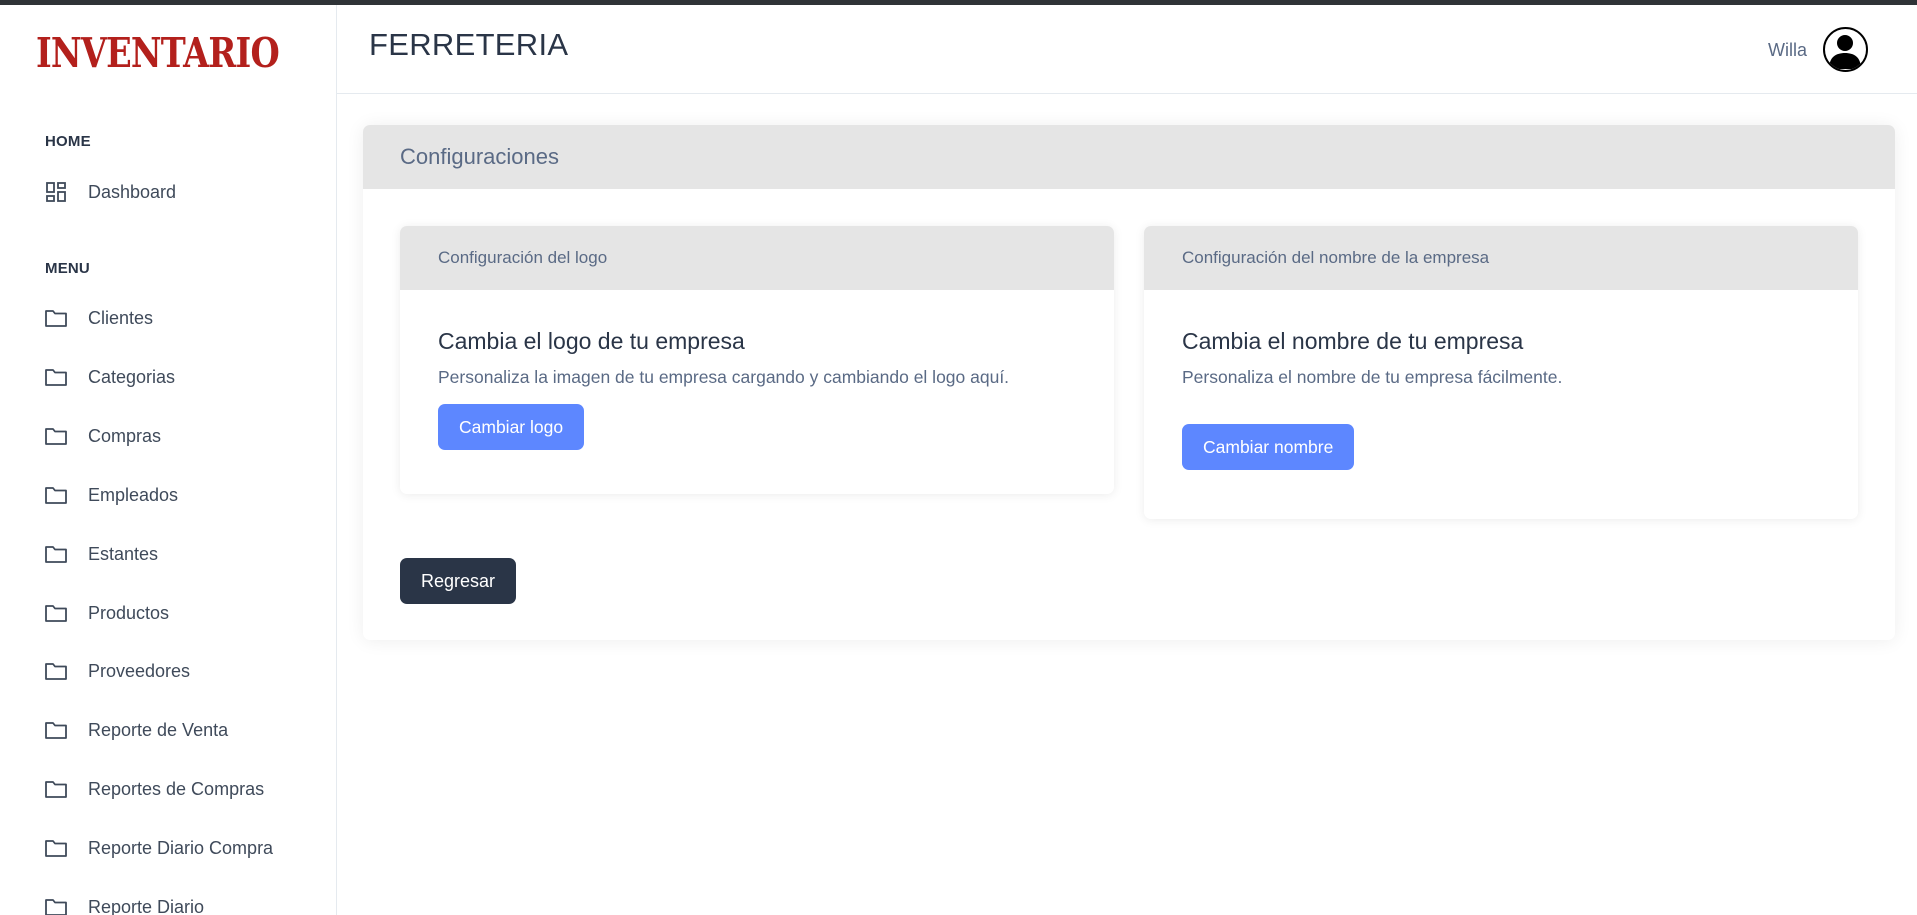 This screenshot has height=915, width=1917. Describe the element at coordinates (1501, 258) in the screenshot. I see `name-card-header: Configuración del nombre de la empresa` at that location.